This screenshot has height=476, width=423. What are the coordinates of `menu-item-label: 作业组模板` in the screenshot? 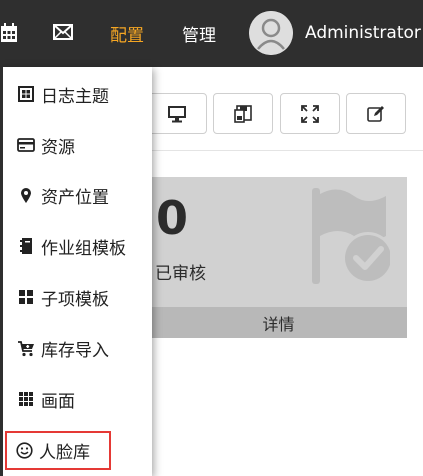 It's located at (83, 248).